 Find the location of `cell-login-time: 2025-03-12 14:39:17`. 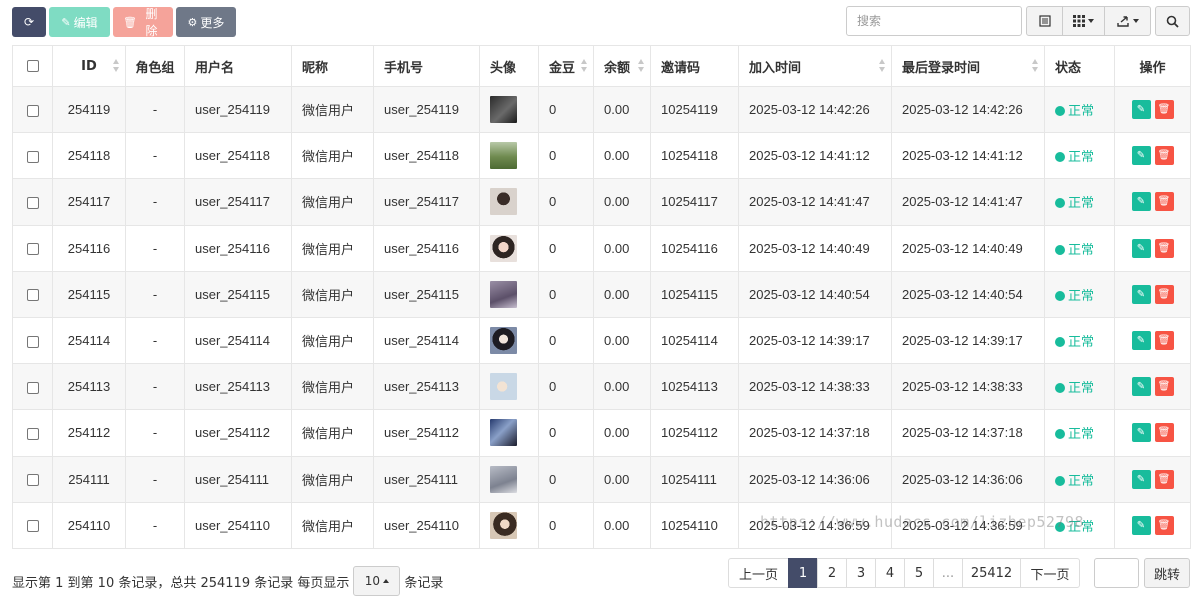

cell-login-time: 2025-03-12 14:39:17 is located at coordinates (968, 340).